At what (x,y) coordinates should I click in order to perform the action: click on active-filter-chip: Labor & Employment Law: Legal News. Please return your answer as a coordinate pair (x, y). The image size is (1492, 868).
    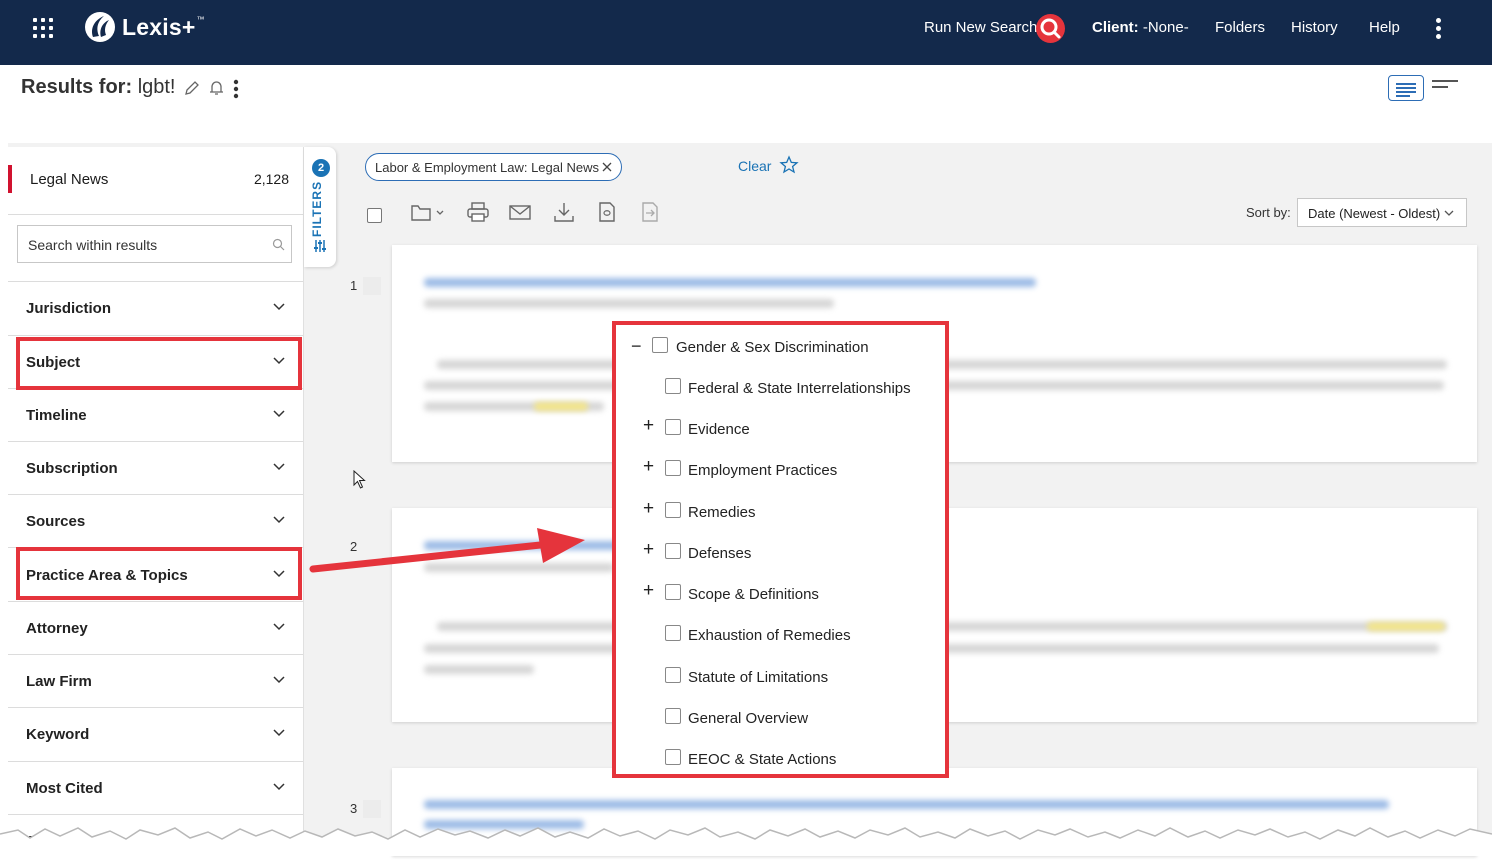
    Looking at the image, I should click on (493, 167).